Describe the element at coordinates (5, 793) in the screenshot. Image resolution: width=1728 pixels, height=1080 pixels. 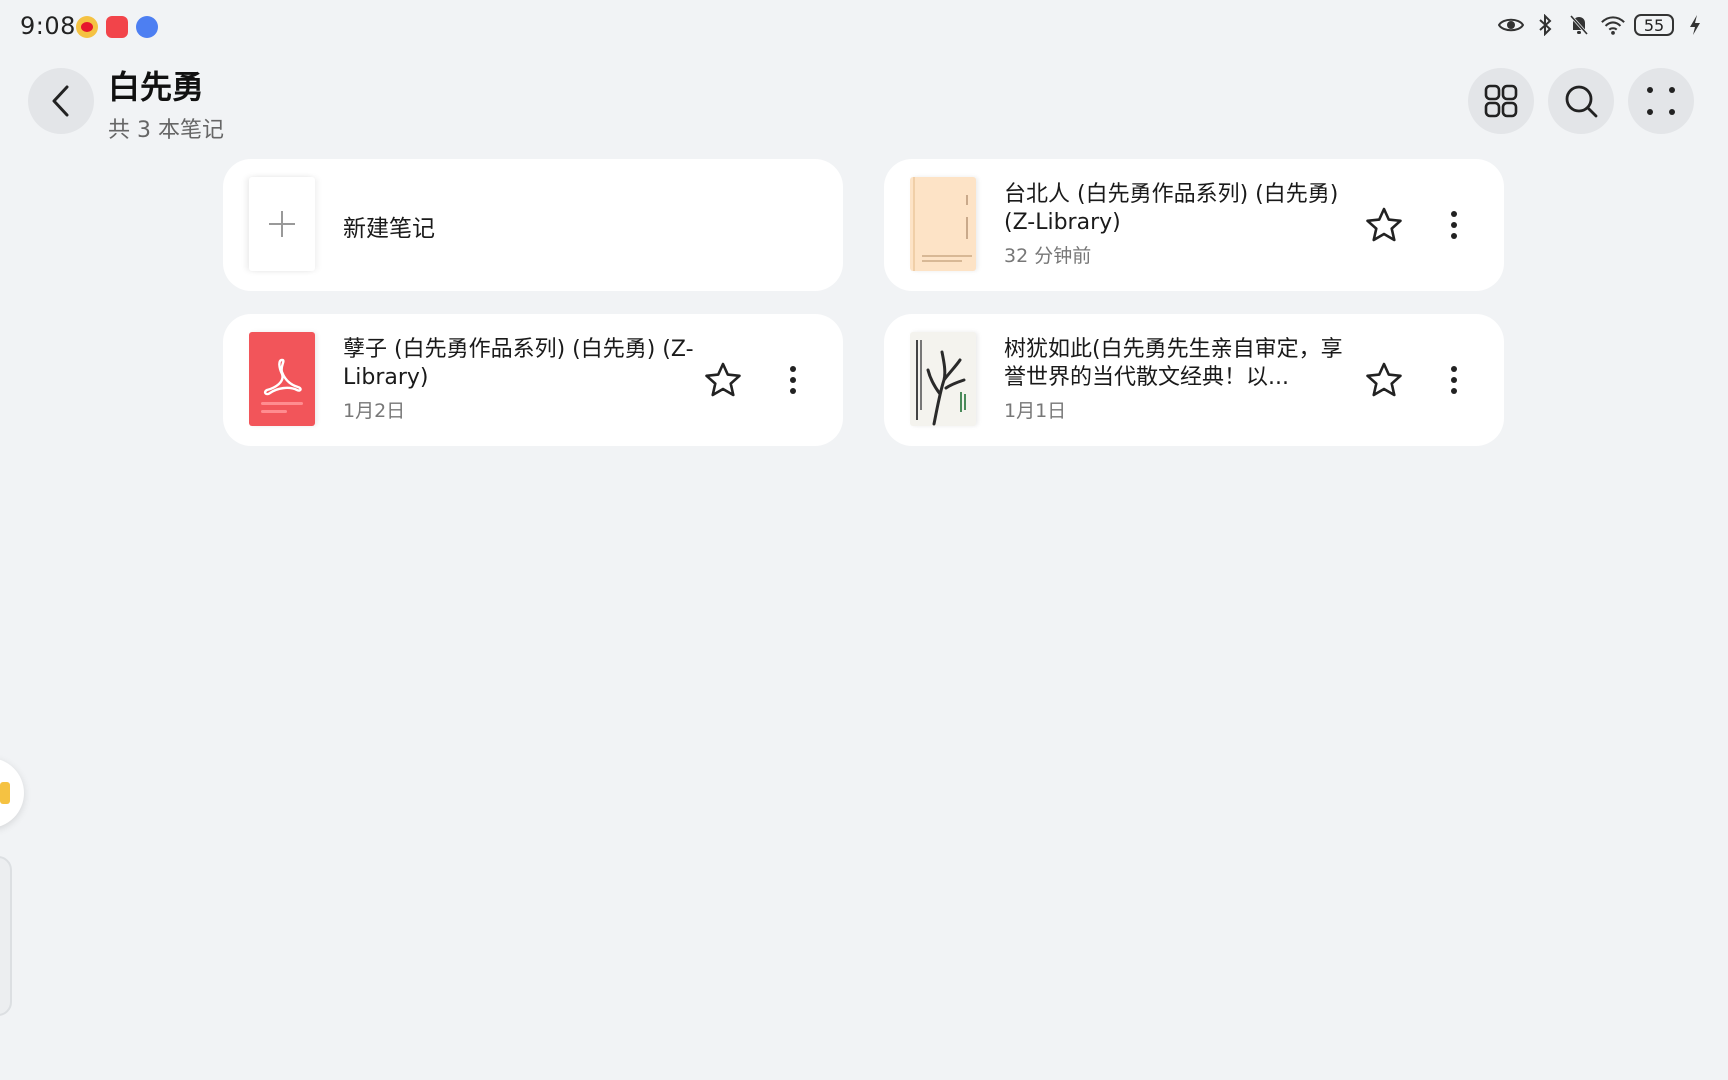
I see `floating-ball-icon` at that location.